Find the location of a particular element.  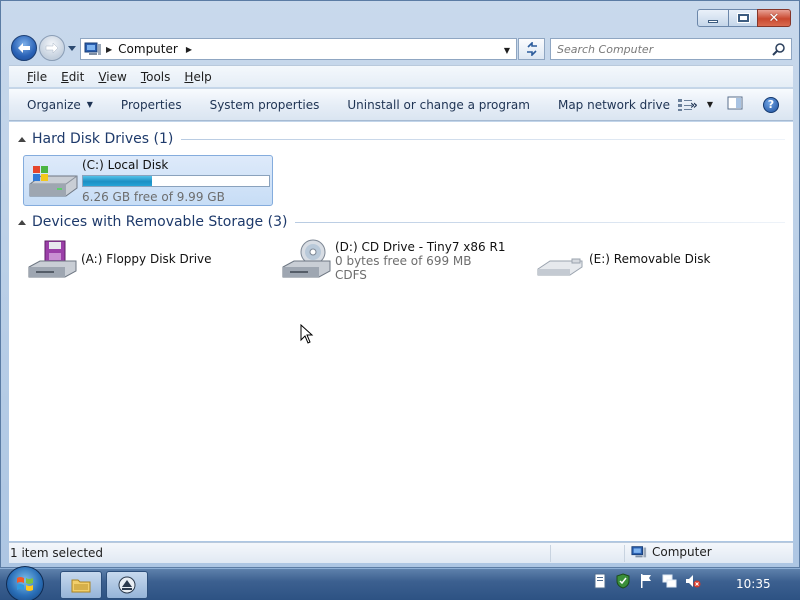

document-icon is located at coordinates (600, 581).